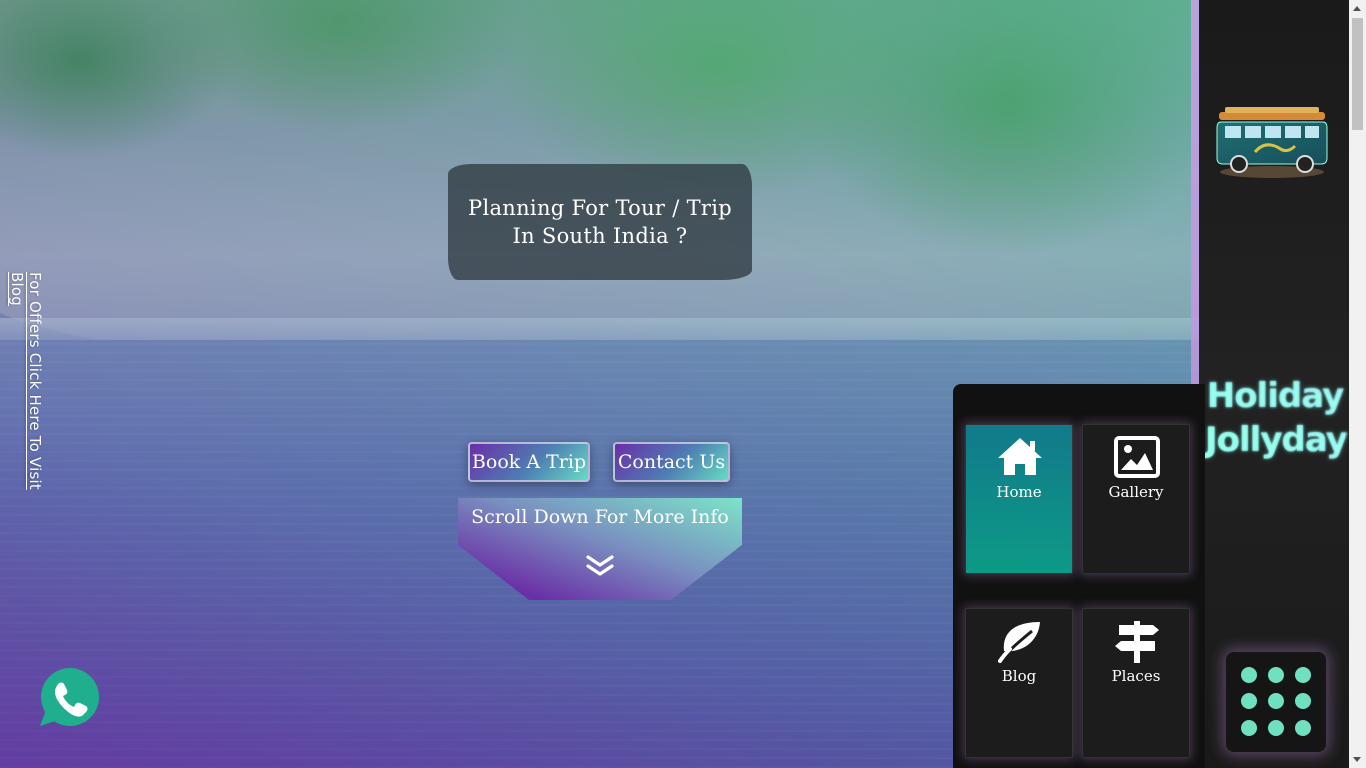  I want to click on scroll-up-arrow-icon, so click(1357, 8).